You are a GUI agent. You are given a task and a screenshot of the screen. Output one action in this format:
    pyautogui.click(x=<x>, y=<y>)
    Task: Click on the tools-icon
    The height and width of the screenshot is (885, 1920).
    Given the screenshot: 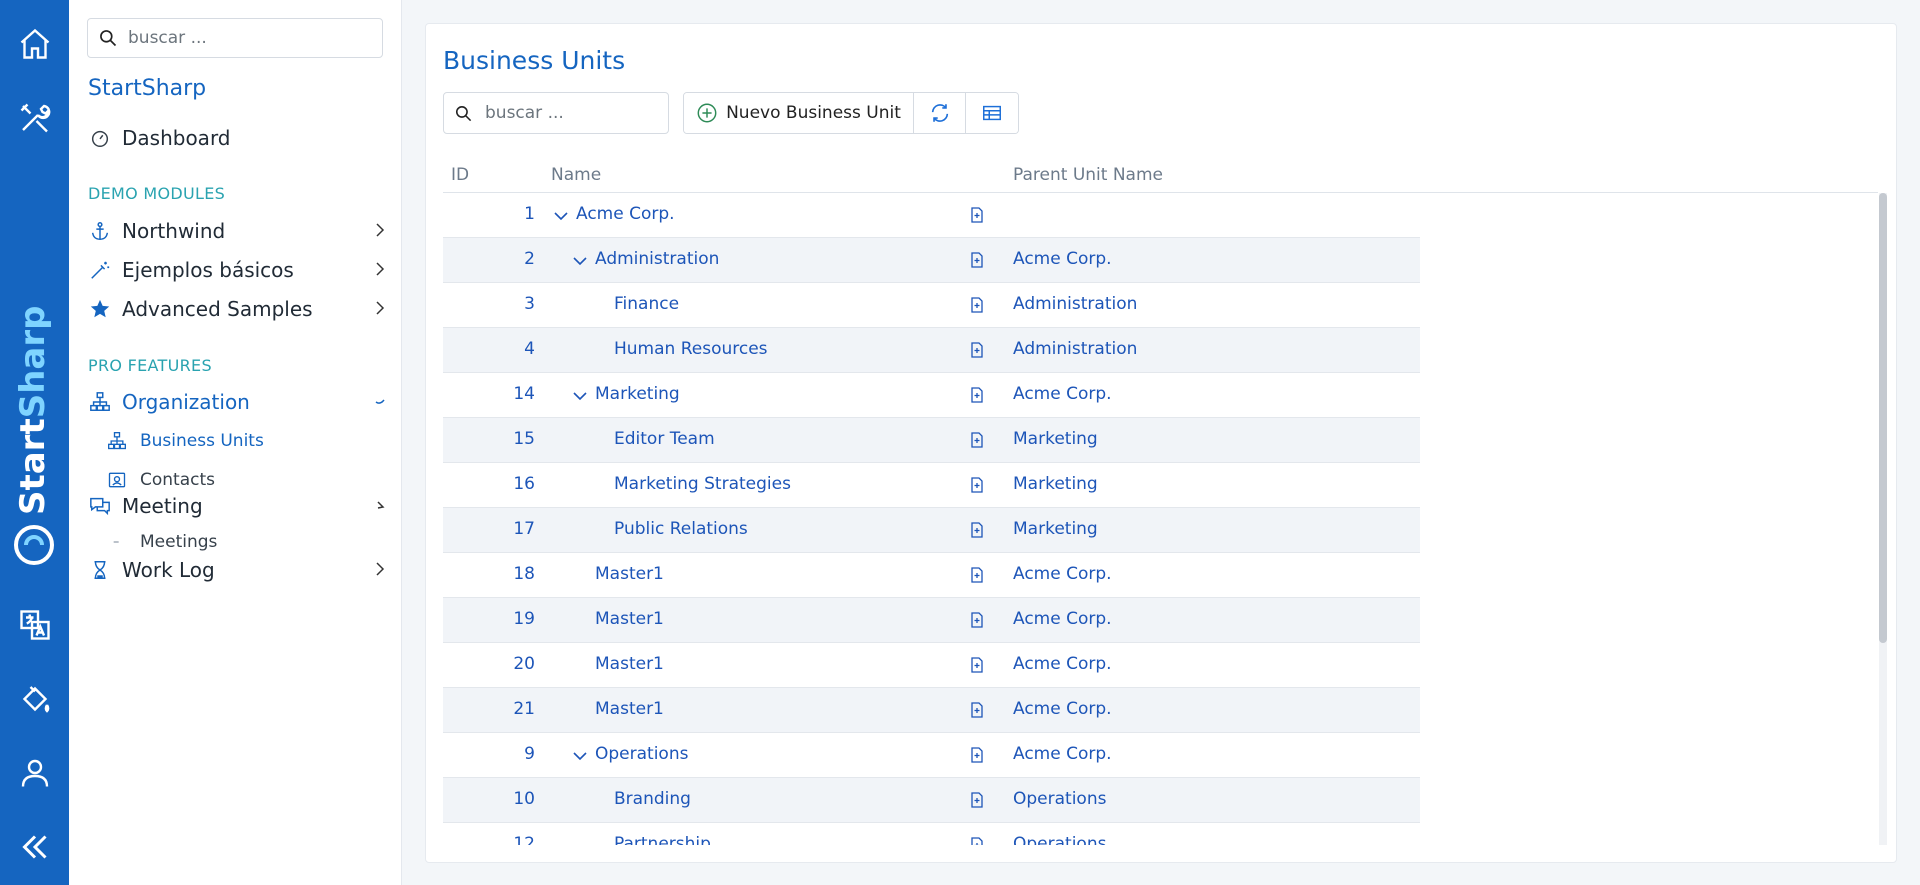 What is the action you would take?
    pyautogui.click(x=34, y=118)
    